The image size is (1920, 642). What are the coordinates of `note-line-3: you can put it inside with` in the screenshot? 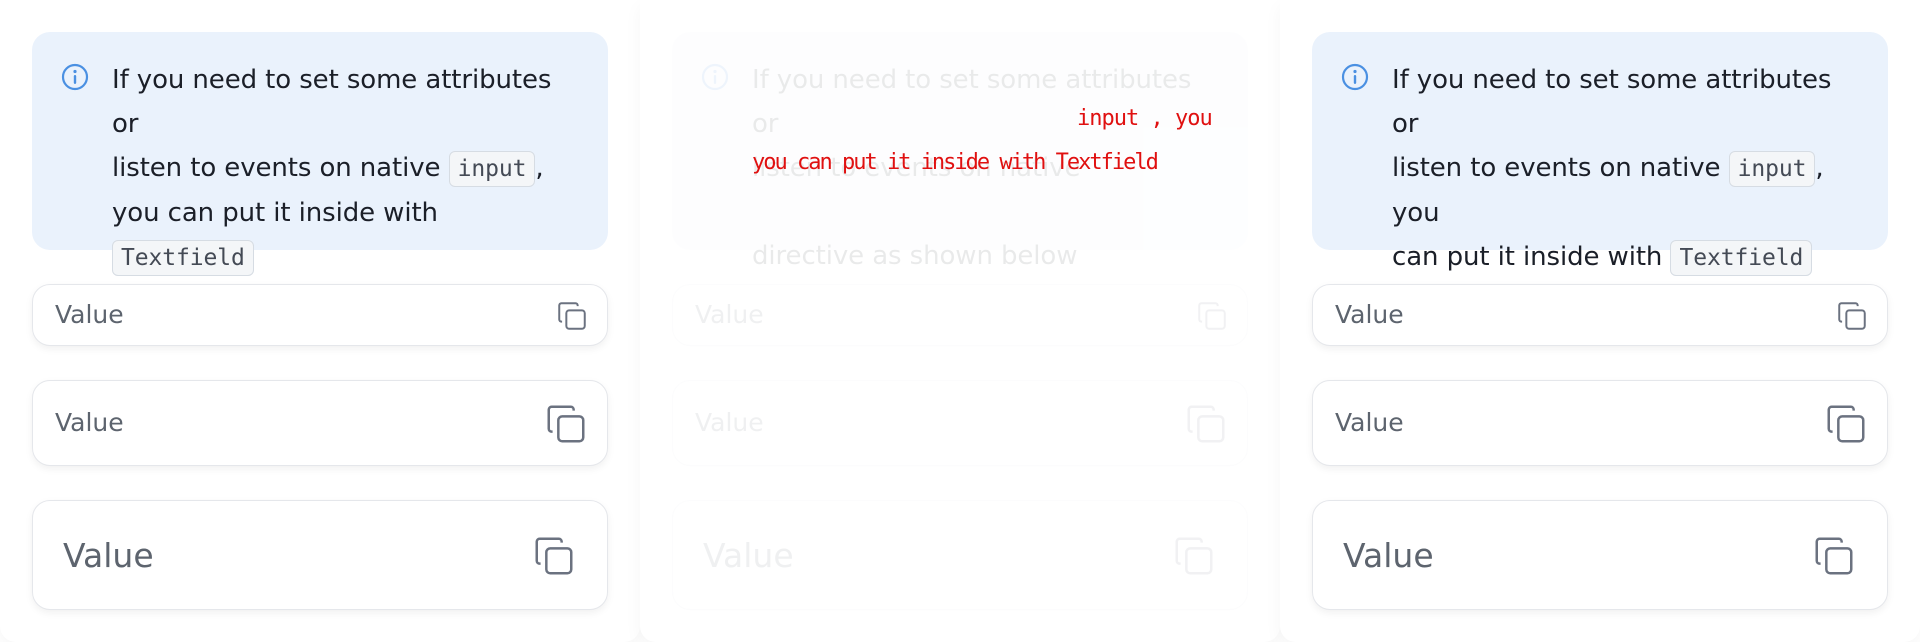 It's located at (275, 213).